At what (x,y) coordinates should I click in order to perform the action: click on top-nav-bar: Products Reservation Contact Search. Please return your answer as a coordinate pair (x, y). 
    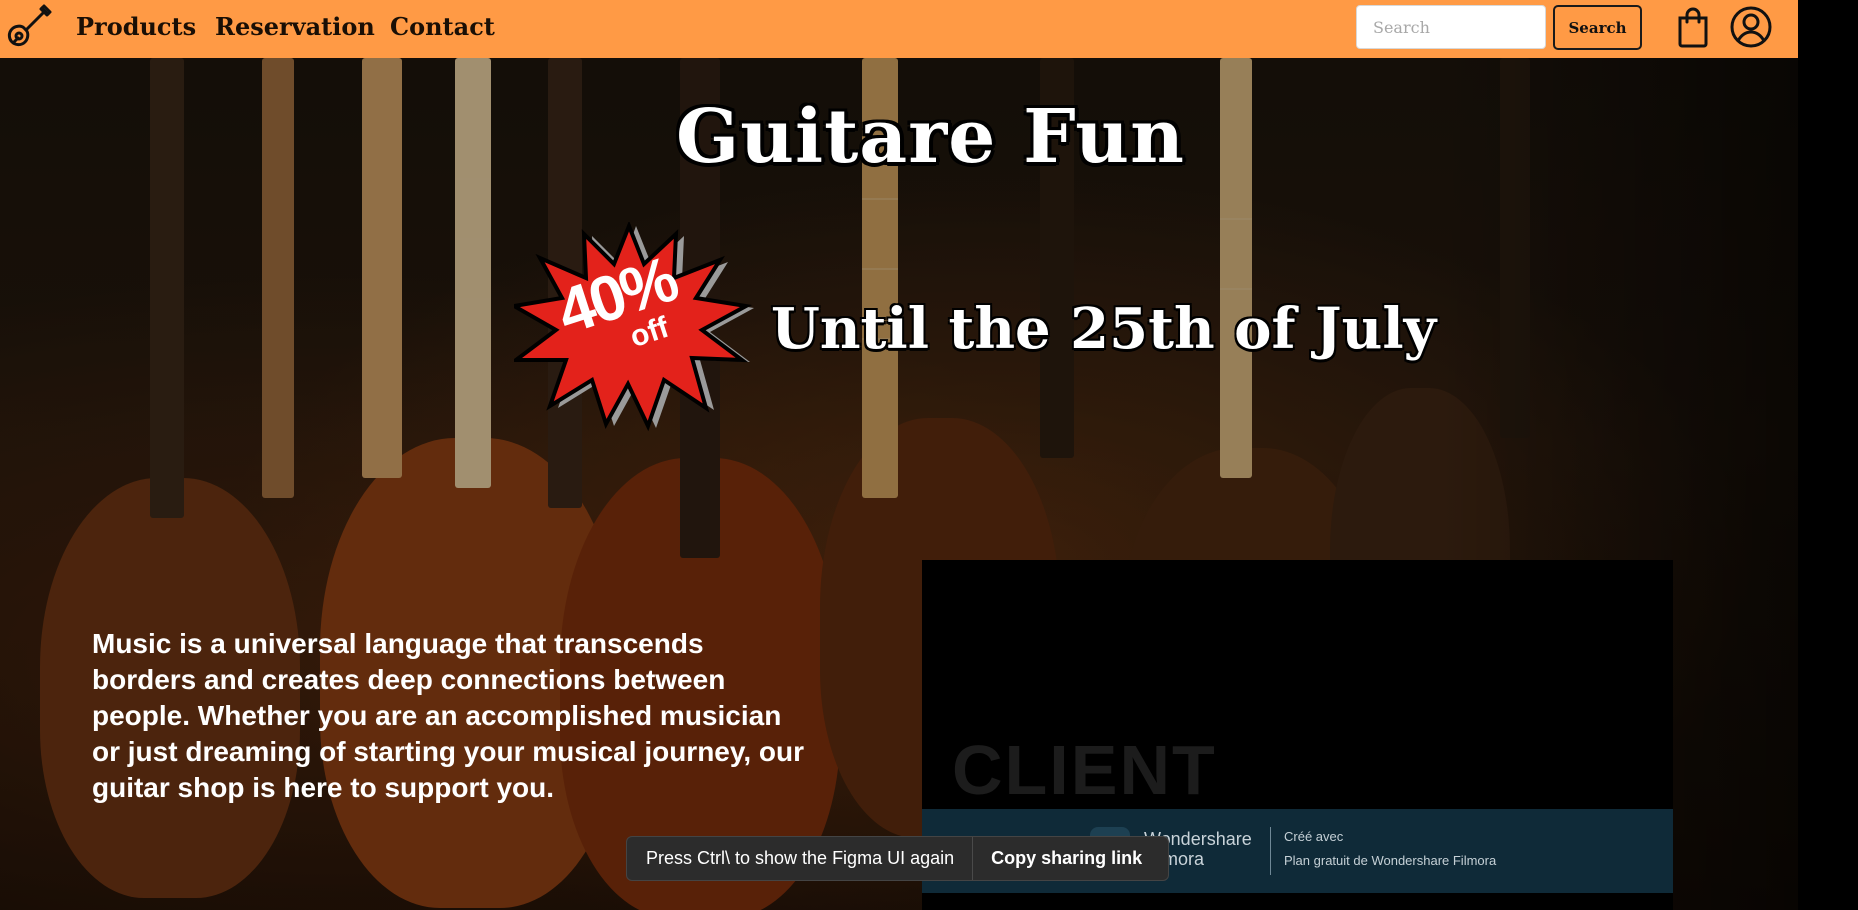
    Looking at the image, I should click on (899, 29).